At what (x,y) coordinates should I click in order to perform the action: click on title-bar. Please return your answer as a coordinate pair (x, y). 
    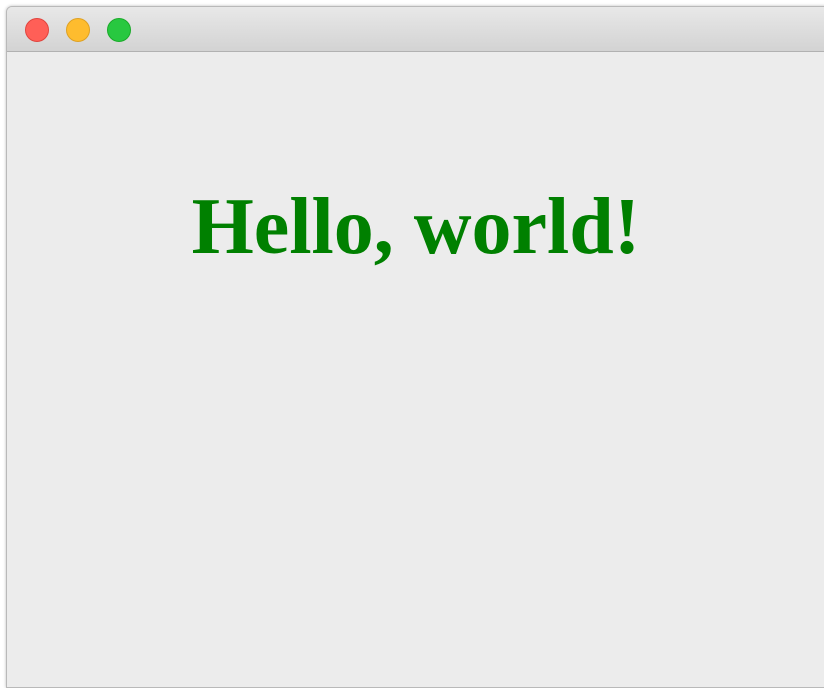
    Looking at the image, I should click on (415, 29).